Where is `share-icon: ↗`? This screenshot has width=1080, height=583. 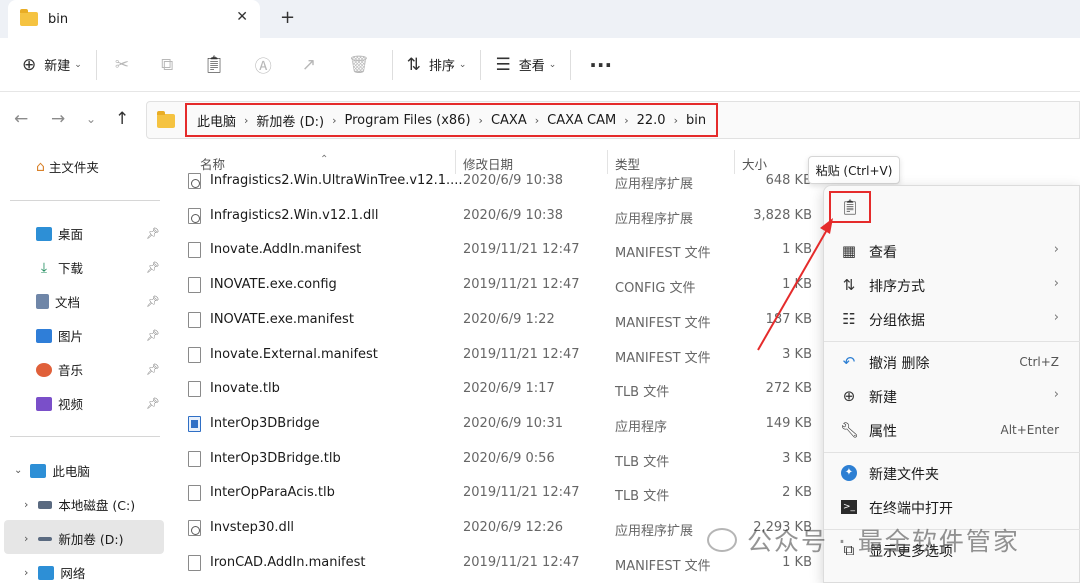
share-icon: ↗ is located at coordinates (309, 65).